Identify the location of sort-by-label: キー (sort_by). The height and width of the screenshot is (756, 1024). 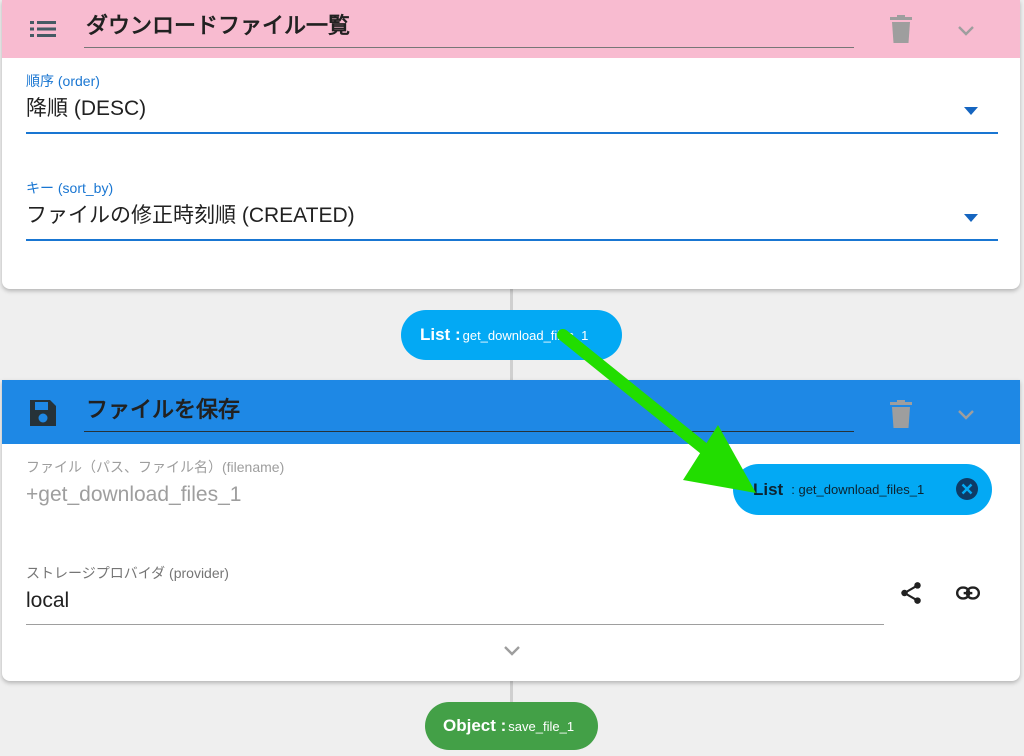
(70, 188).